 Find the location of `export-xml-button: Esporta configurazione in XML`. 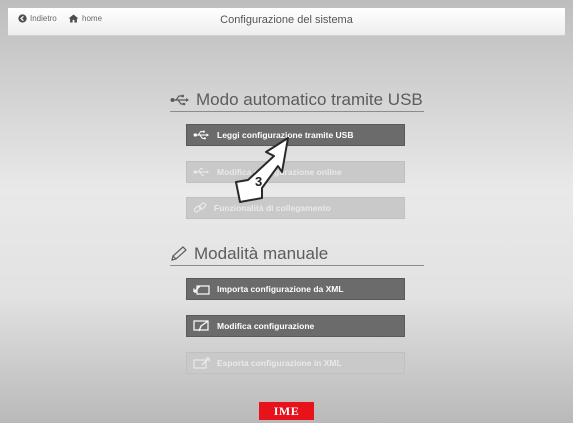

export-xml-button: Esporta configurazione in XML is located at coordinates (295, 363).